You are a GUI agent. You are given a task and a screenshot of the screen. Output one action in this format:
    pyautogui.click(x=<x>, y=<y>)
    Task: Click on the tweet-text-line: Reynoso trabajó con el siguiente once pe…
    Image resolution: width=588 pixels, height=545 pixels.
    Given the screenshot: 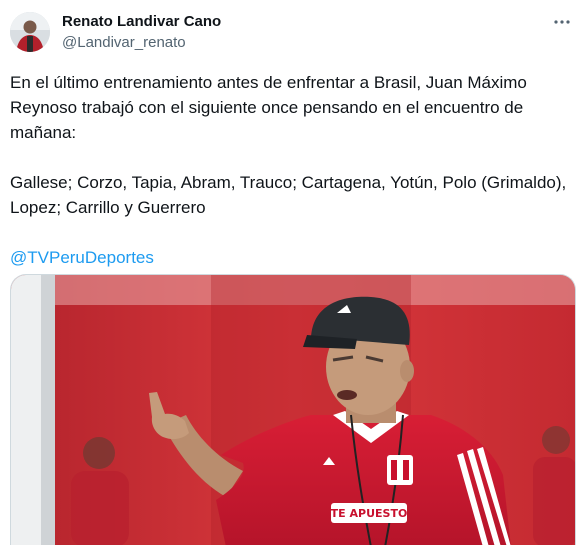 What is the action you would take?
    pyautogui.click(x=267, y=107)
    